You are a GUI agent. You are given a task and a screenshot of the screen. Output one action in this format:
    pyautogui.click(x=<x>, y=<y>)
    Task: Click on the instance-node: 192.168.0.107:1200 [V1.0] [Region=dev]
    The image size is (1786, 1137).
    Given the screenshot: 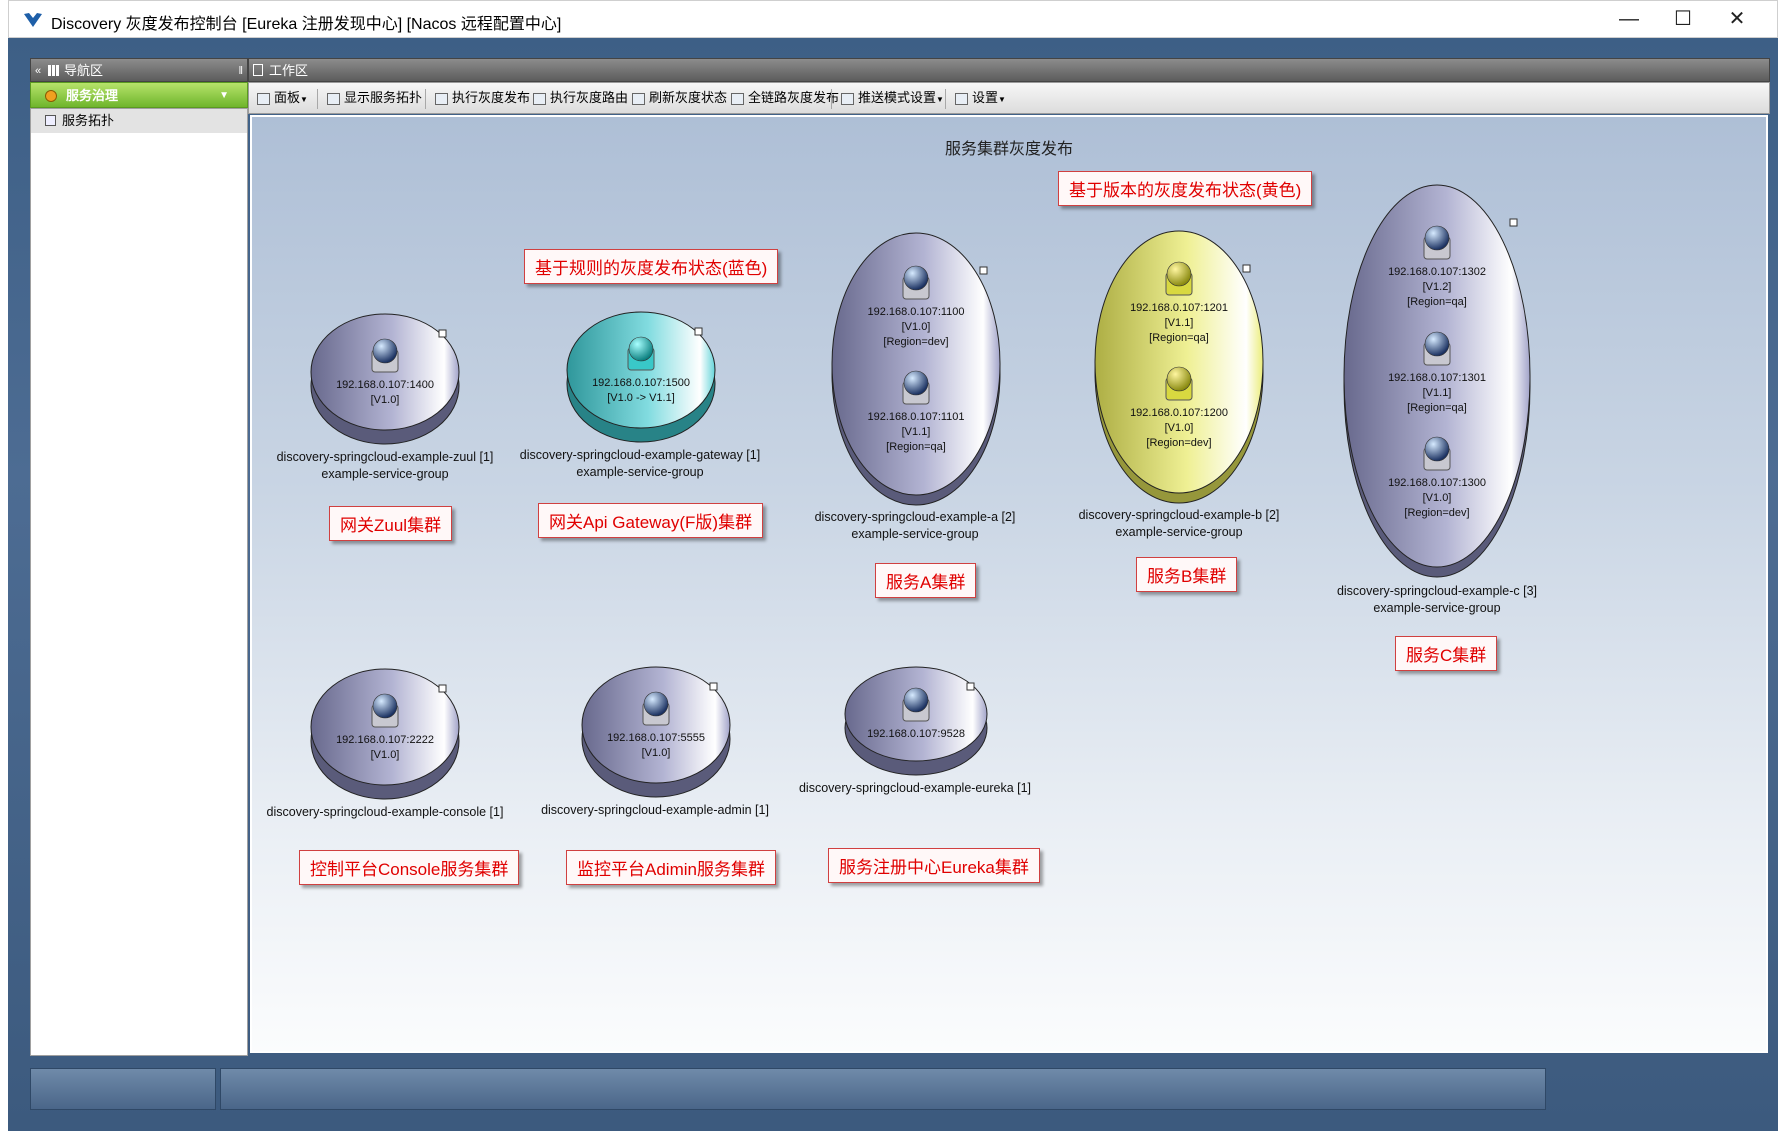 What is the action you would take?
    pyautogui.click(x=1179, y=407)
    